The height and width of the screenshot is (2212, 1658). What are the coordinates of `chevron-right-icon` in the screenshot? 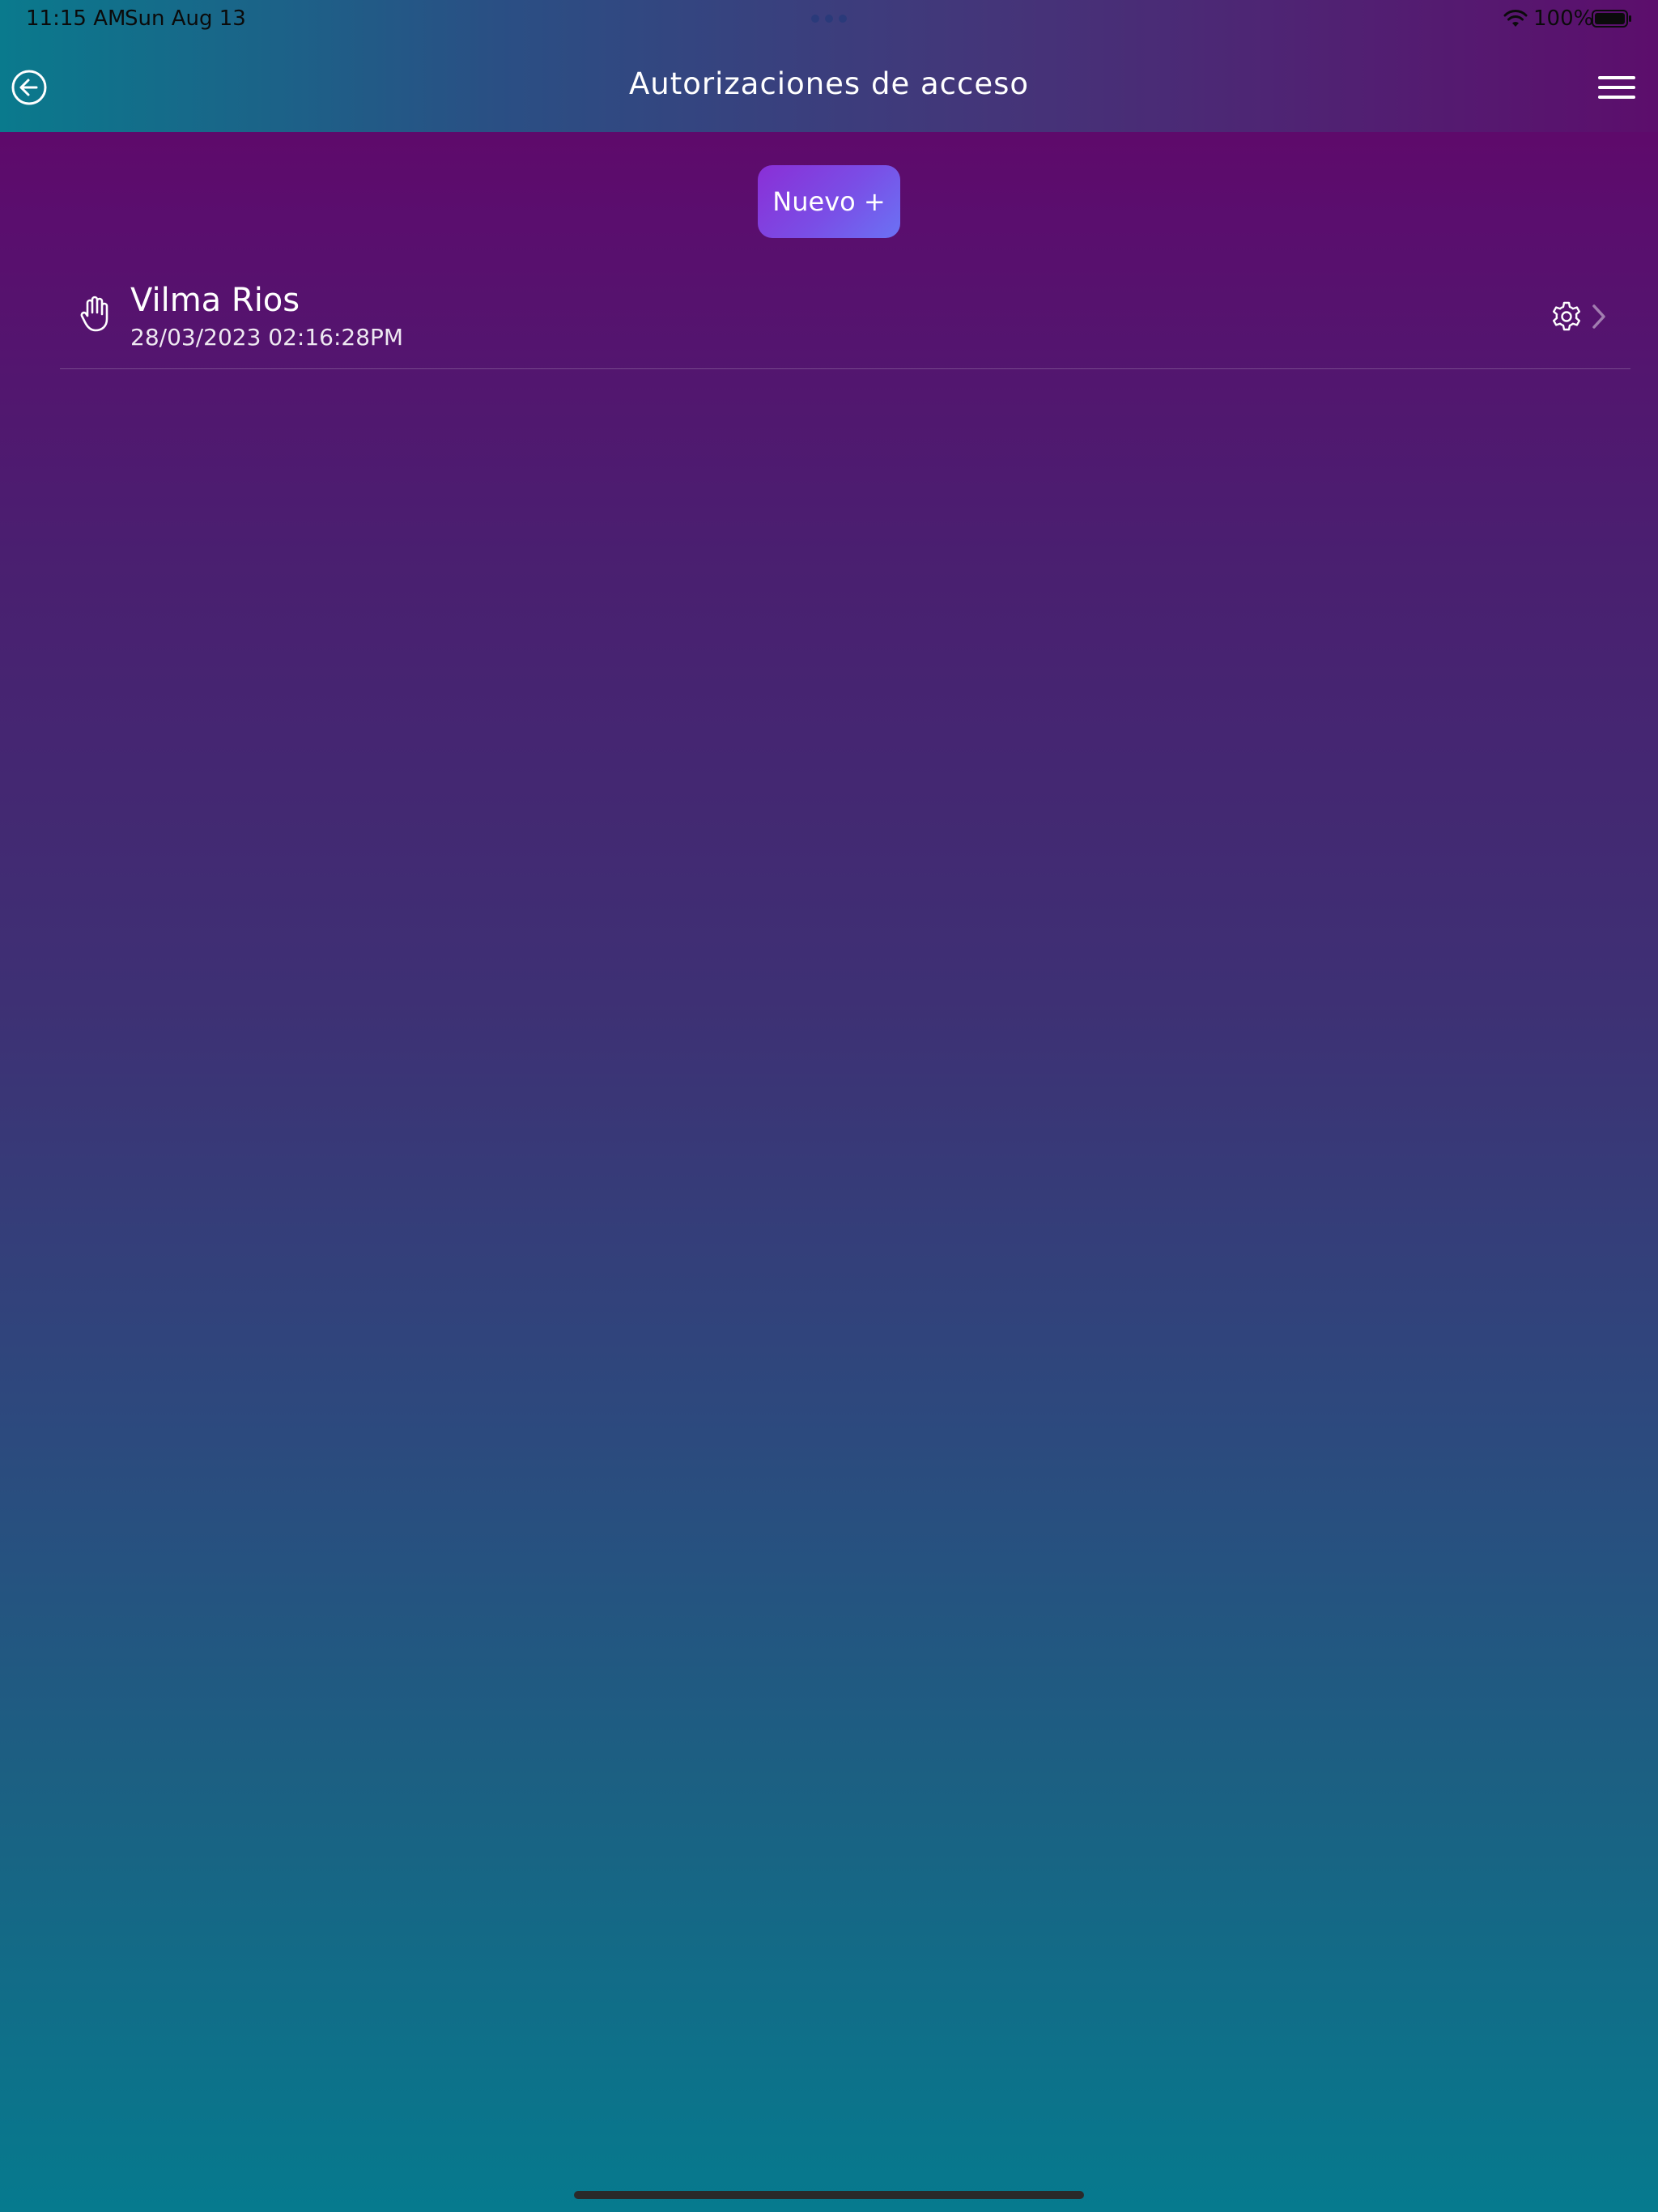 It's located at (1598, 316).